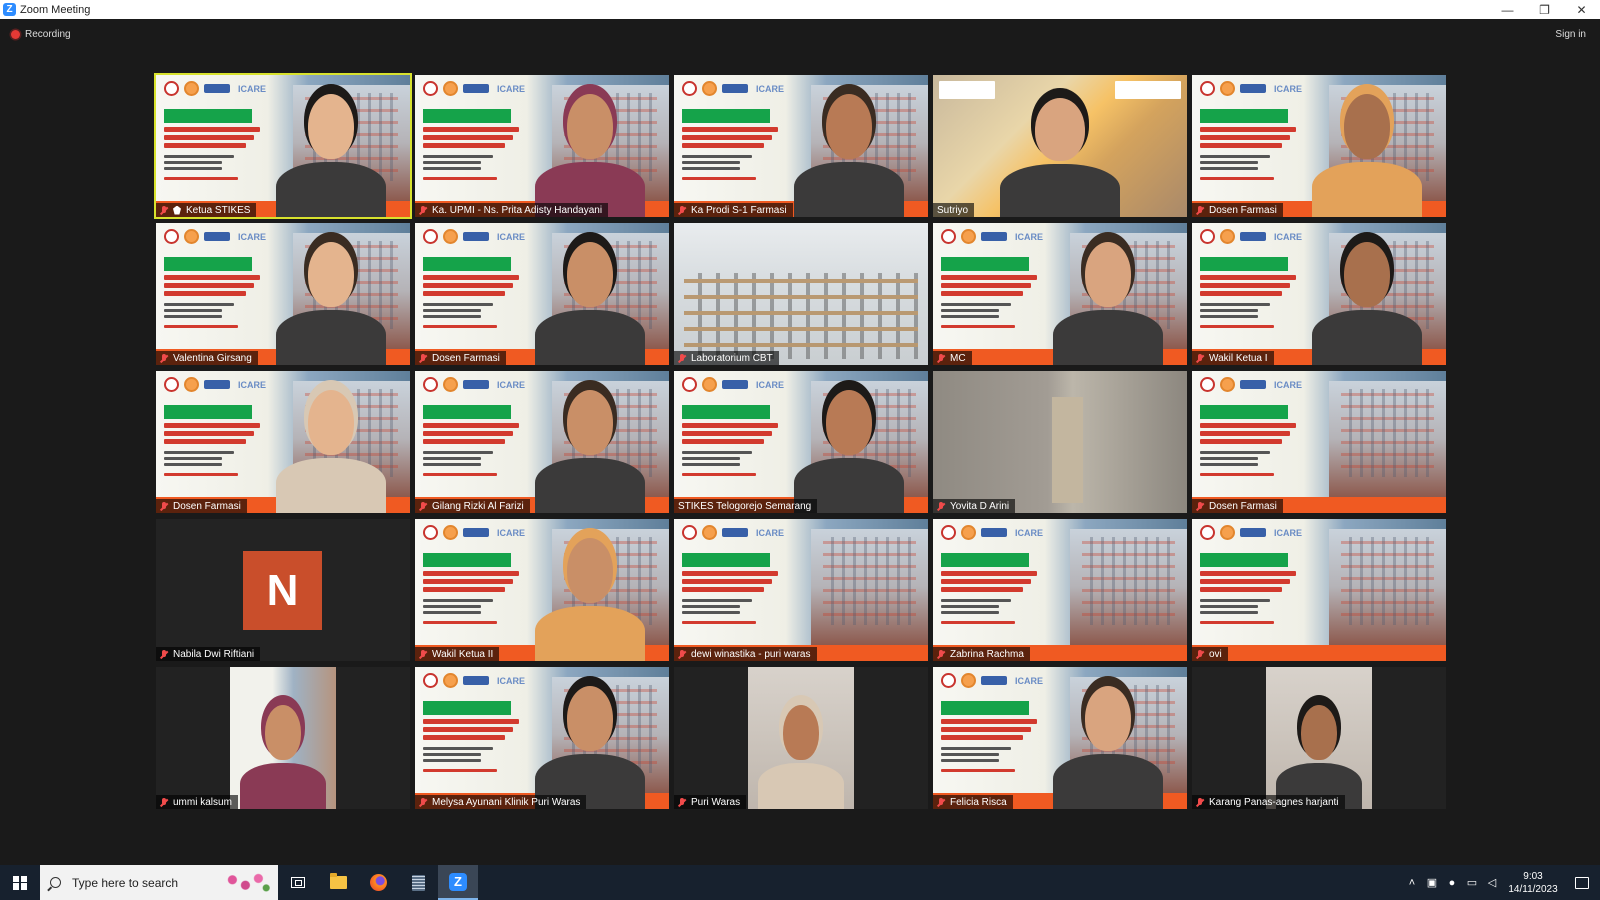 The width and height of the screenshot is (1600, 900). I want to click on event-banner-background: ICARE, so click(801, 590).